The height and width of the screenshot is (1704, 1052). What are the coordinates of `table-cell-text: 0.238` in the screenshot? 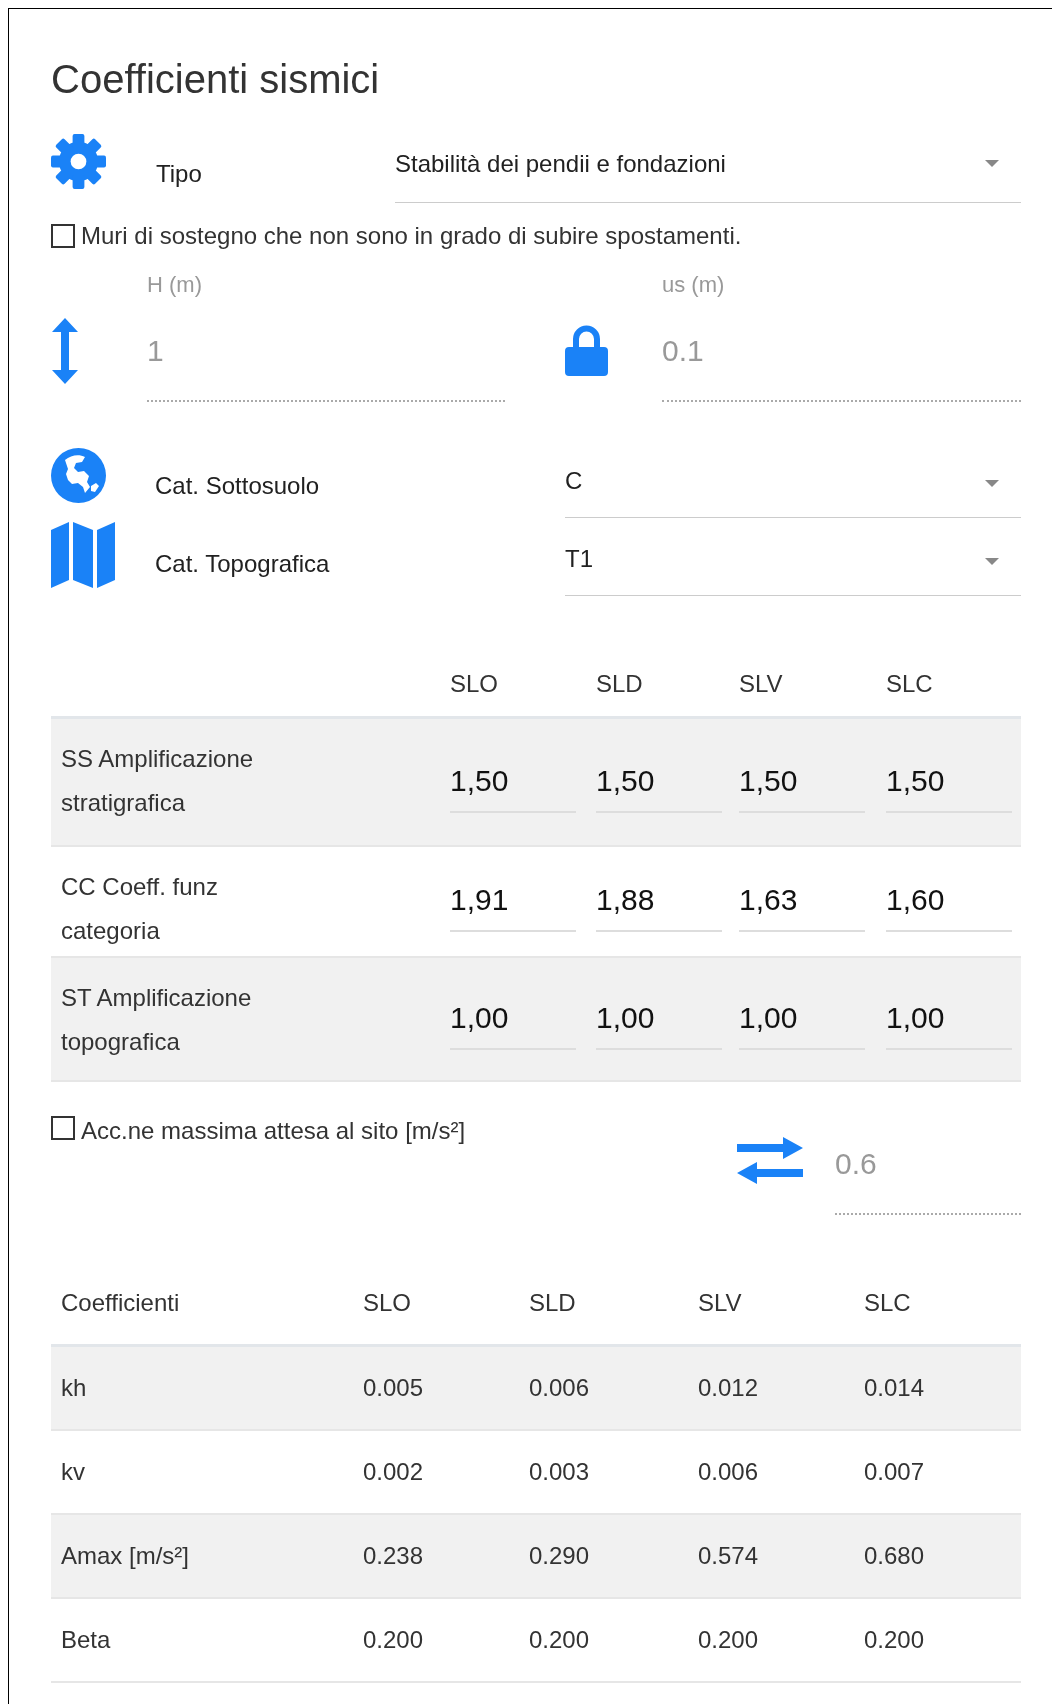 It's located at (394, 1556).